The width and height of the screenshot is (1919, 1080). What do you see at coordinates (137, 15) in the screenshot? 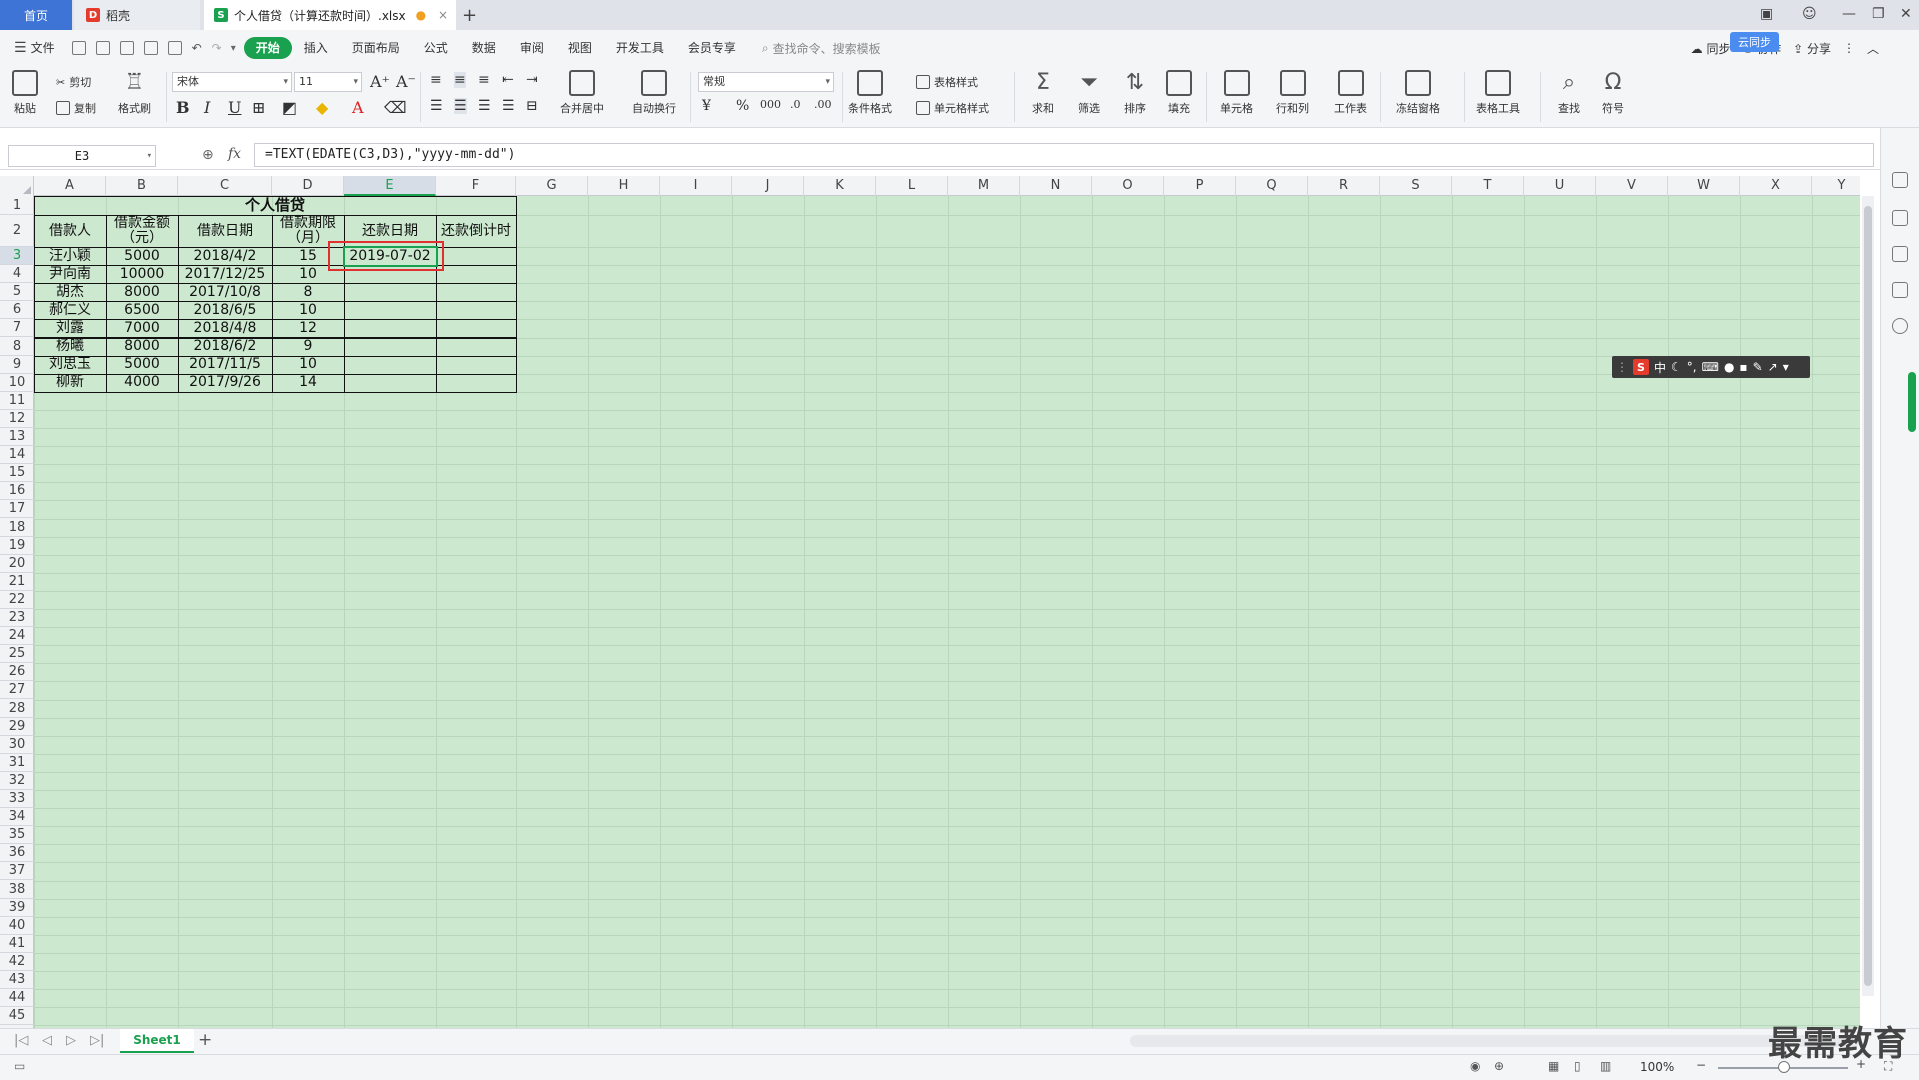
I see `tab-daoke: D 稻壳` at bounding box center [137, 15].